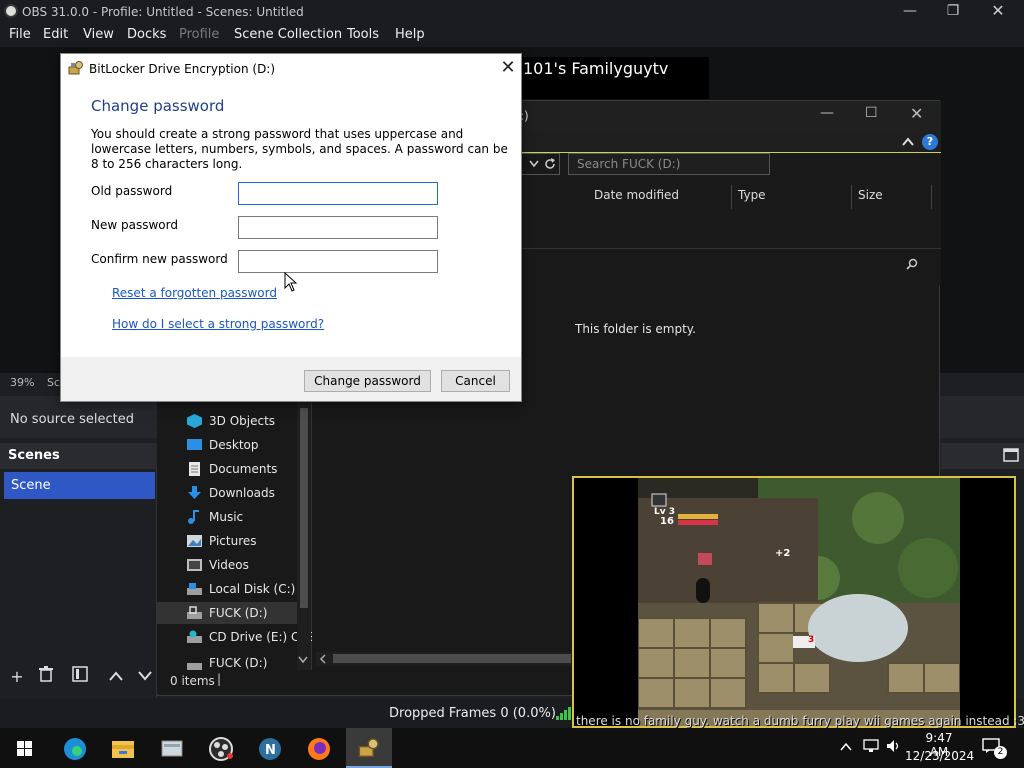  Describe the element at coordinates (25, 749) in the screenshot. I see `windows-start-icon` at that location.